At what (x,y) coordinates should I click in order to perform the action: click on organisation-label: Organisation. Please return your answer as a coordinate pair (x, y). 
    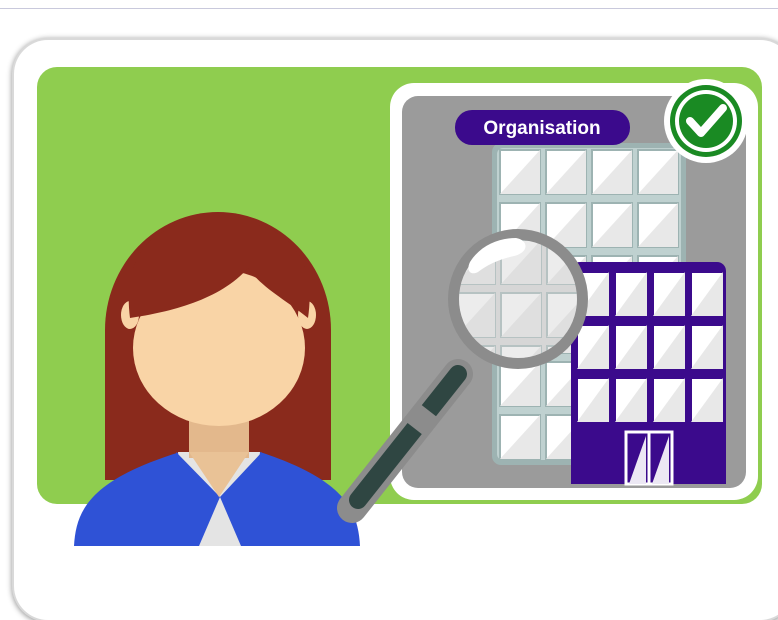
    Looking at the image, I should click on (541, 128).